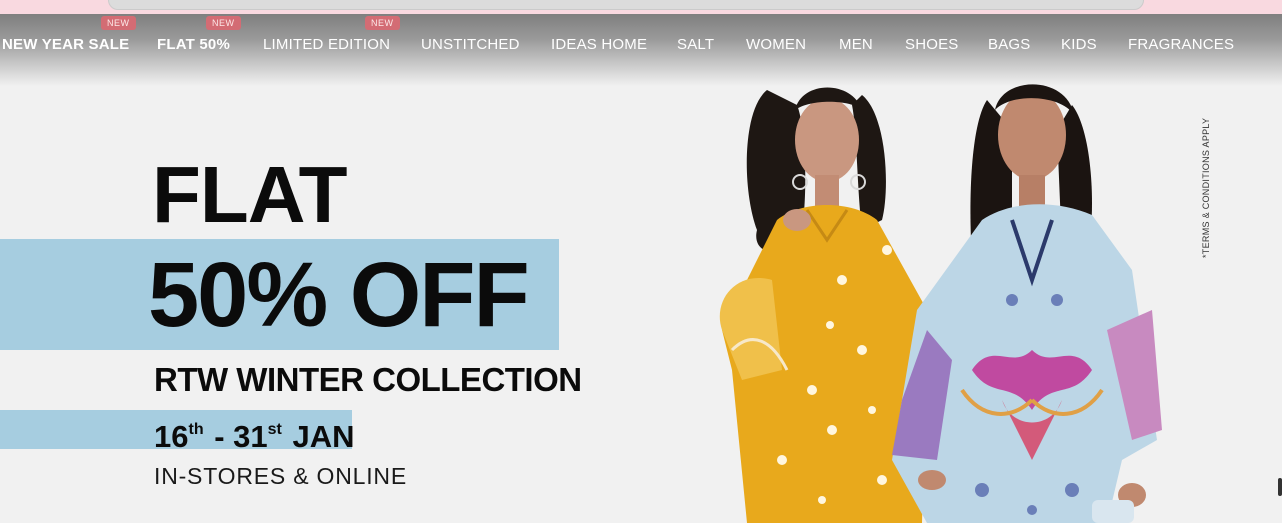  What do you see at coordinates (319, 436) in the screenshot?
I see `date-month: JAN` at bounding box center [319, 436].